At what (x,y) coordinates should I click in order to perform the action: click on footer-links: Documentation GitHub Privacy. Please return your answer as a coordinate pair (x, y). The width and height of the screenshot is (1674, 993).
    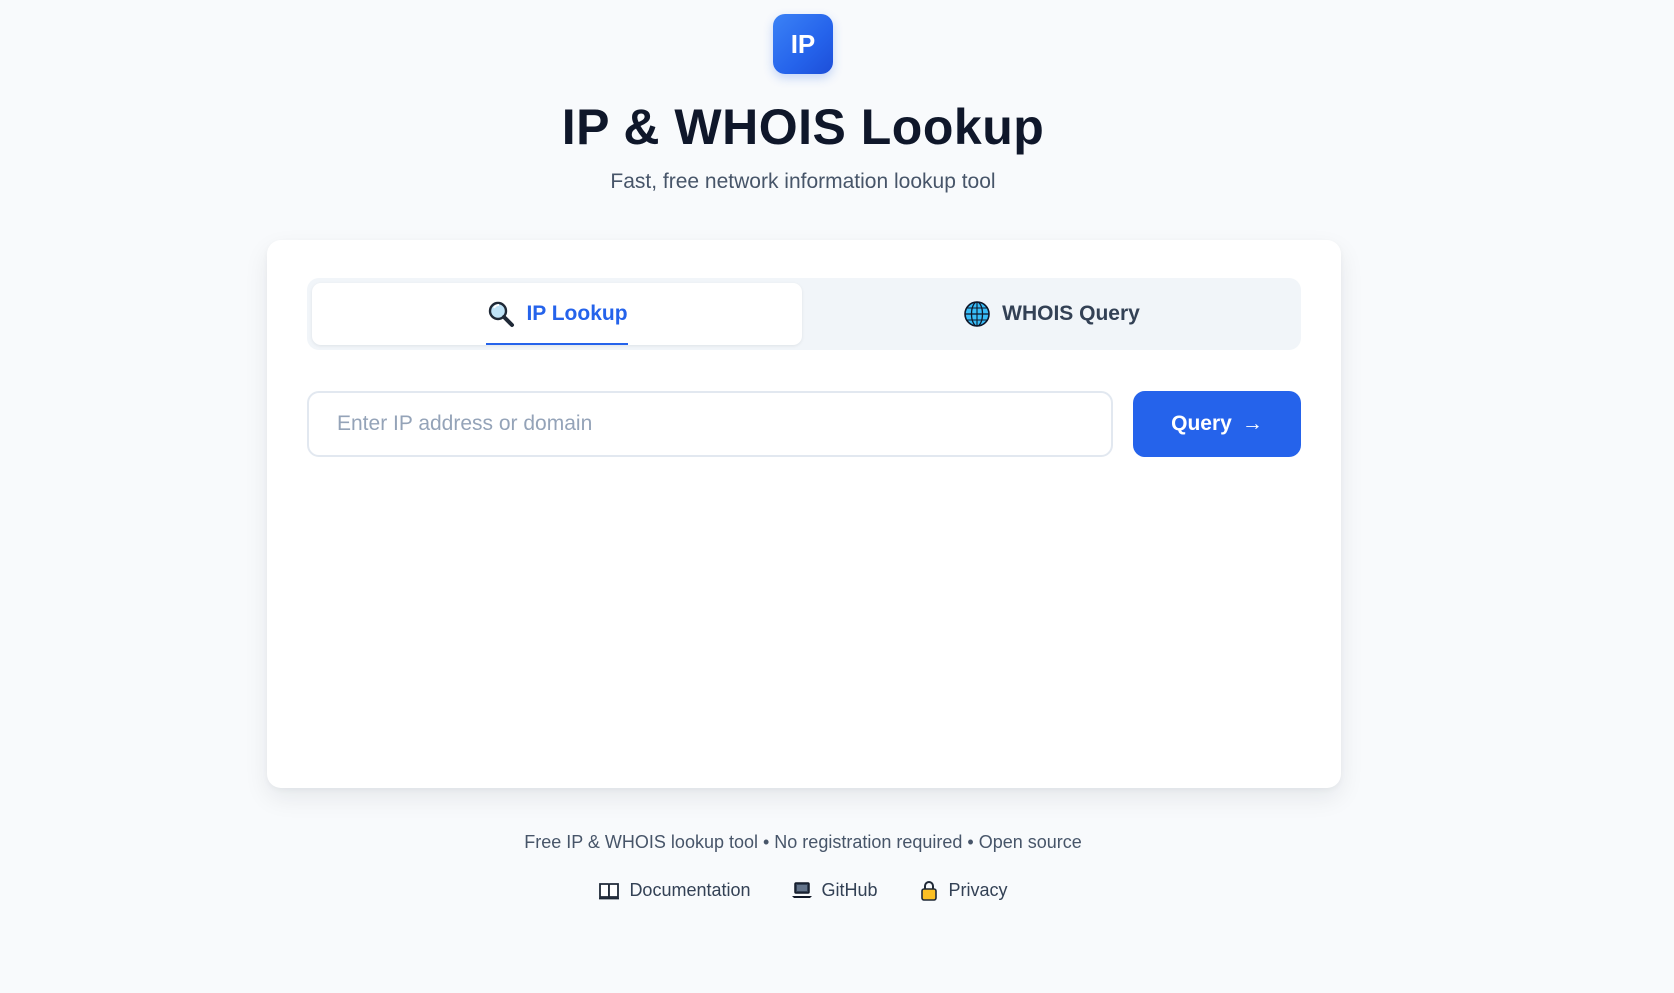
    Looking at the image, I should click on (803, 890).